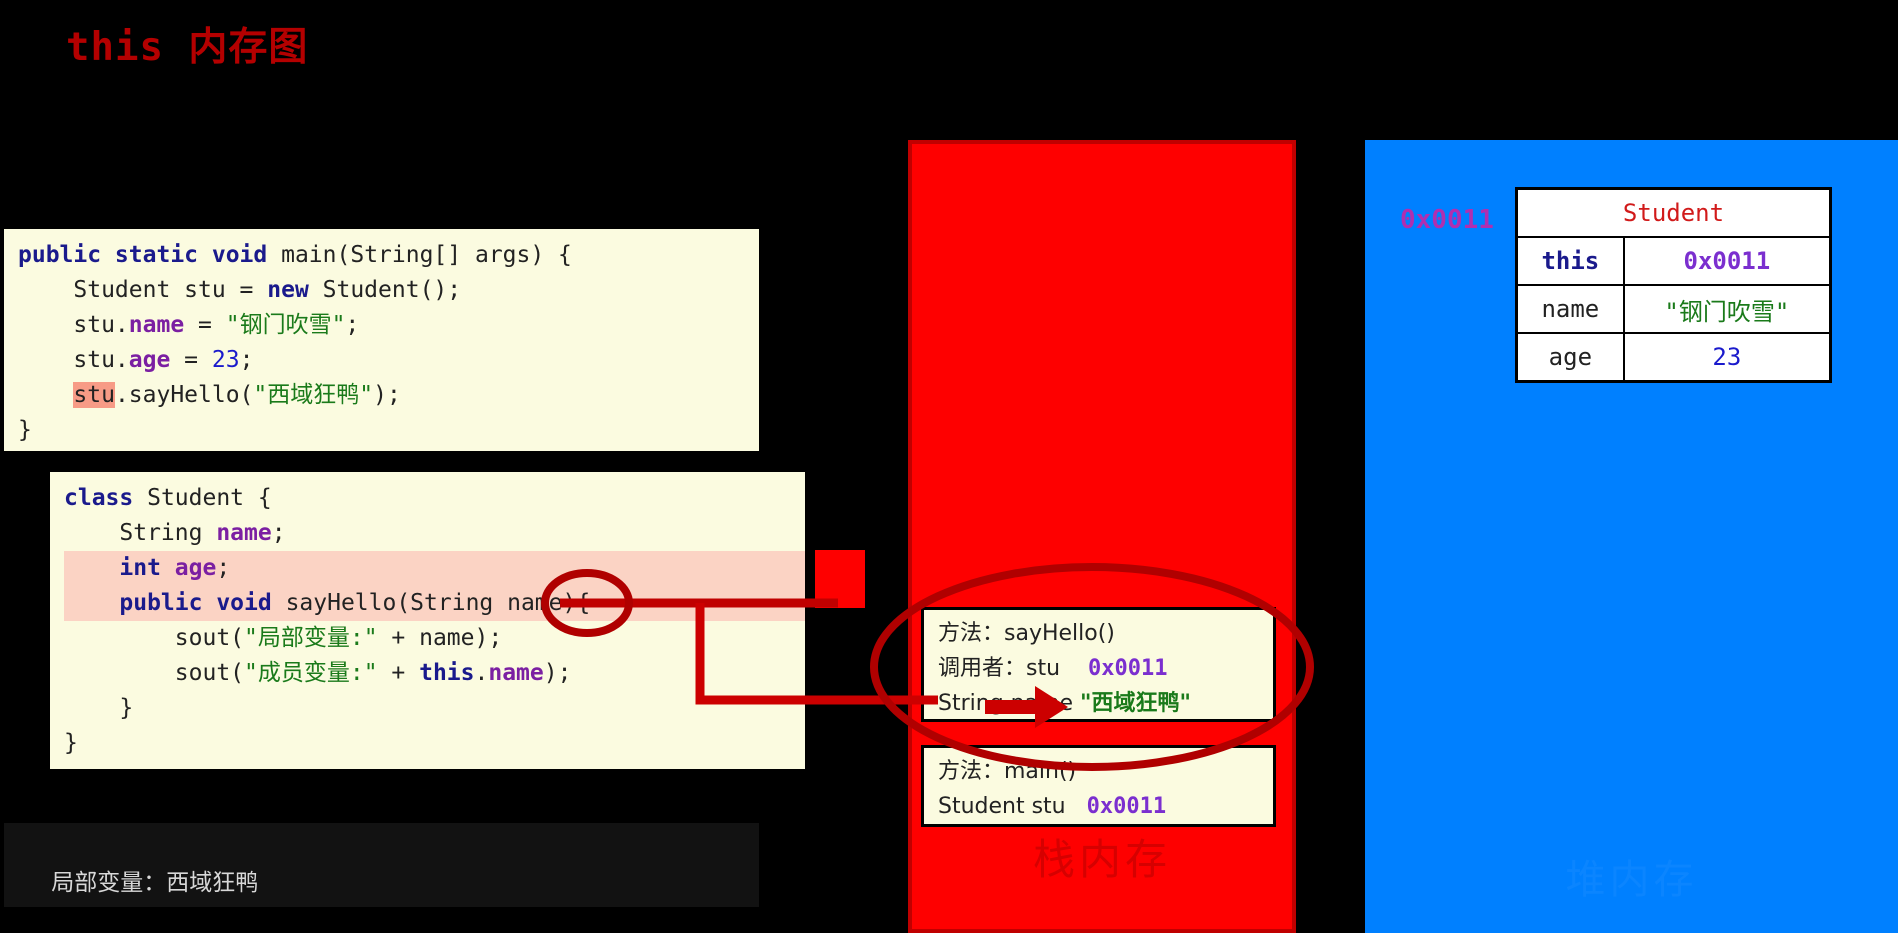 Image resolution: width=1898 pixels, height=933 pixels. Describe the element at coordinates (440, 638) in the screenshot. I see `code-token: + name);` at that location.